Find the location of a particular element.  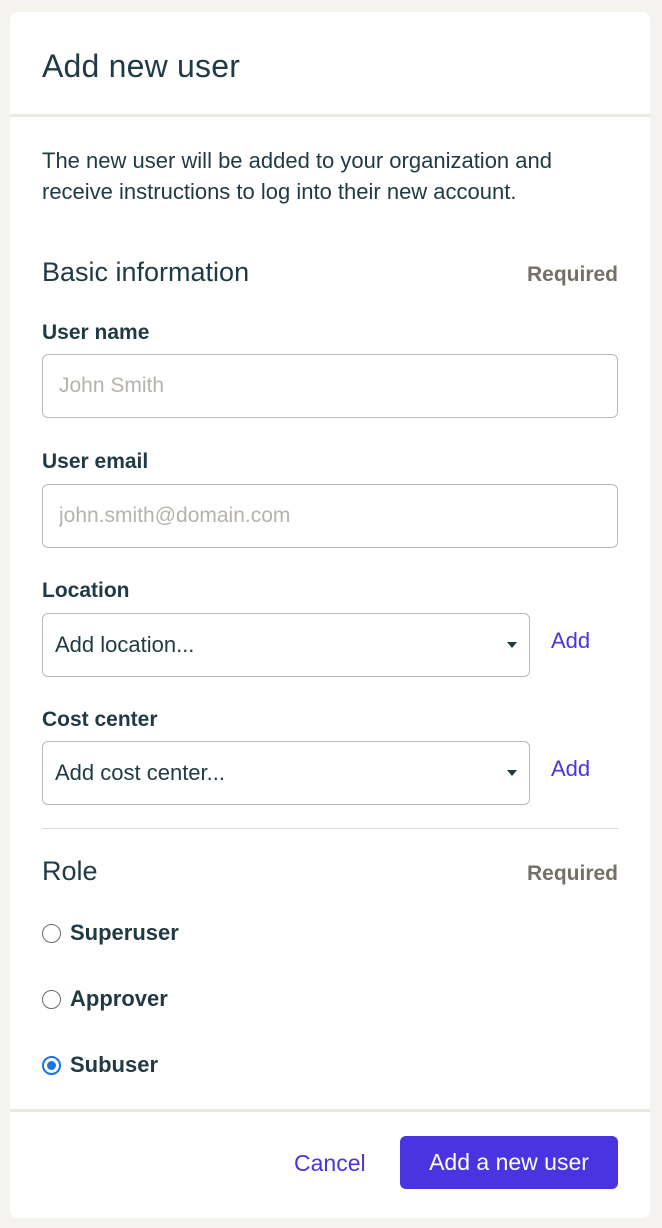

add-cost-center-link: Add is located at coordinates (570, 769).